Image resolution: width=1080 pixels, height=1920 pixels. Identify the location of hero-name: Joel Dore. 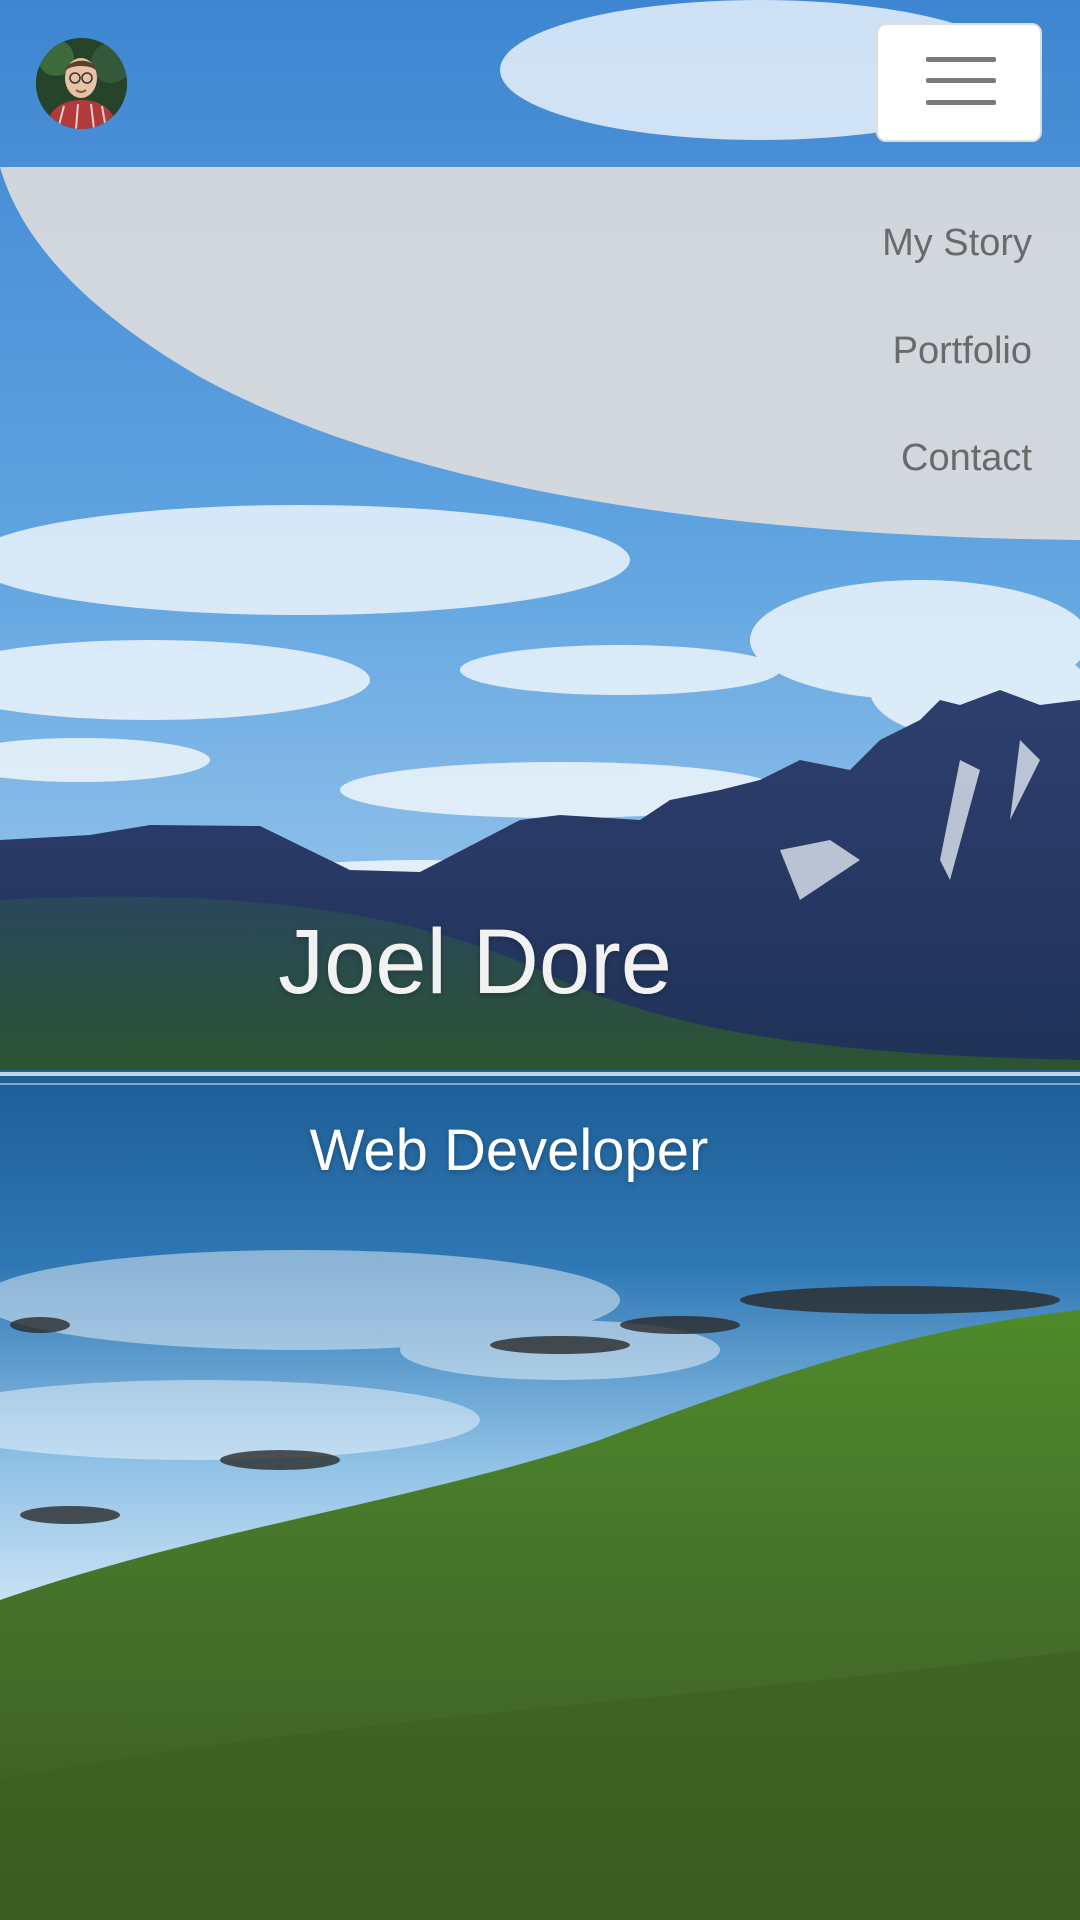
(475, 962).